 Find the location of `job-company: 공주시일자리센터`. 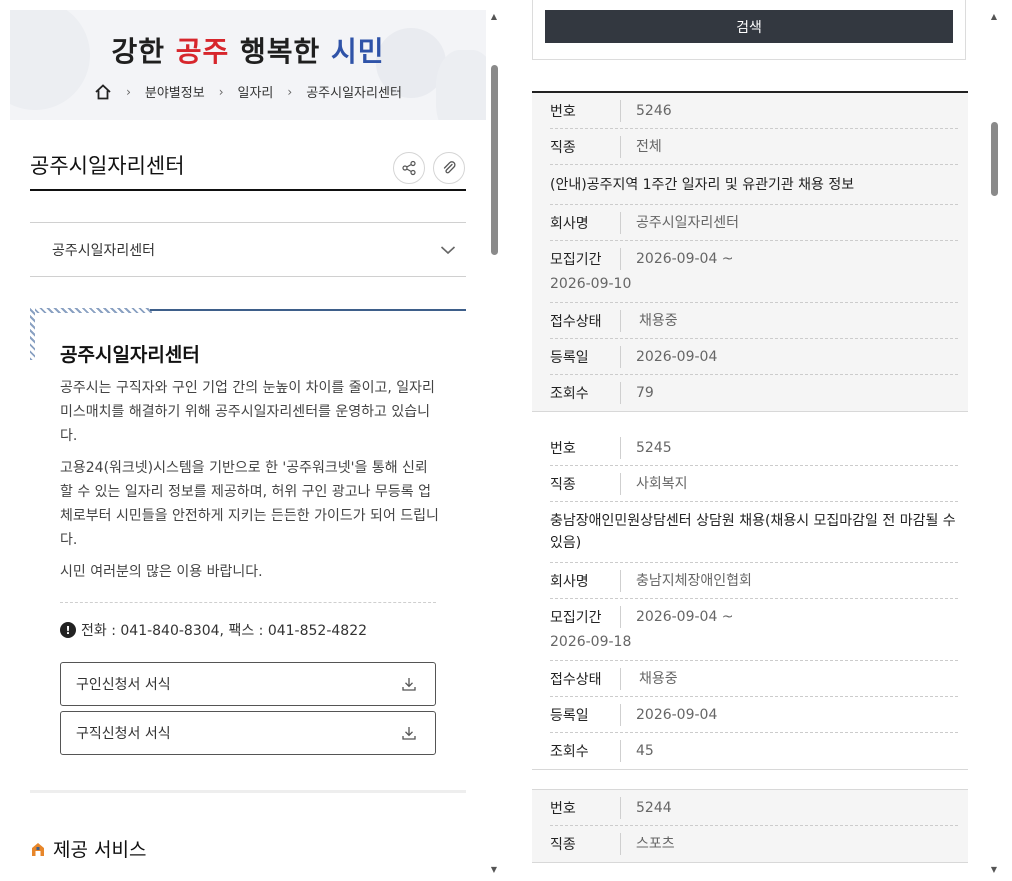

job-company: 공주시일자리센터 is located at coordinates (679, 222).